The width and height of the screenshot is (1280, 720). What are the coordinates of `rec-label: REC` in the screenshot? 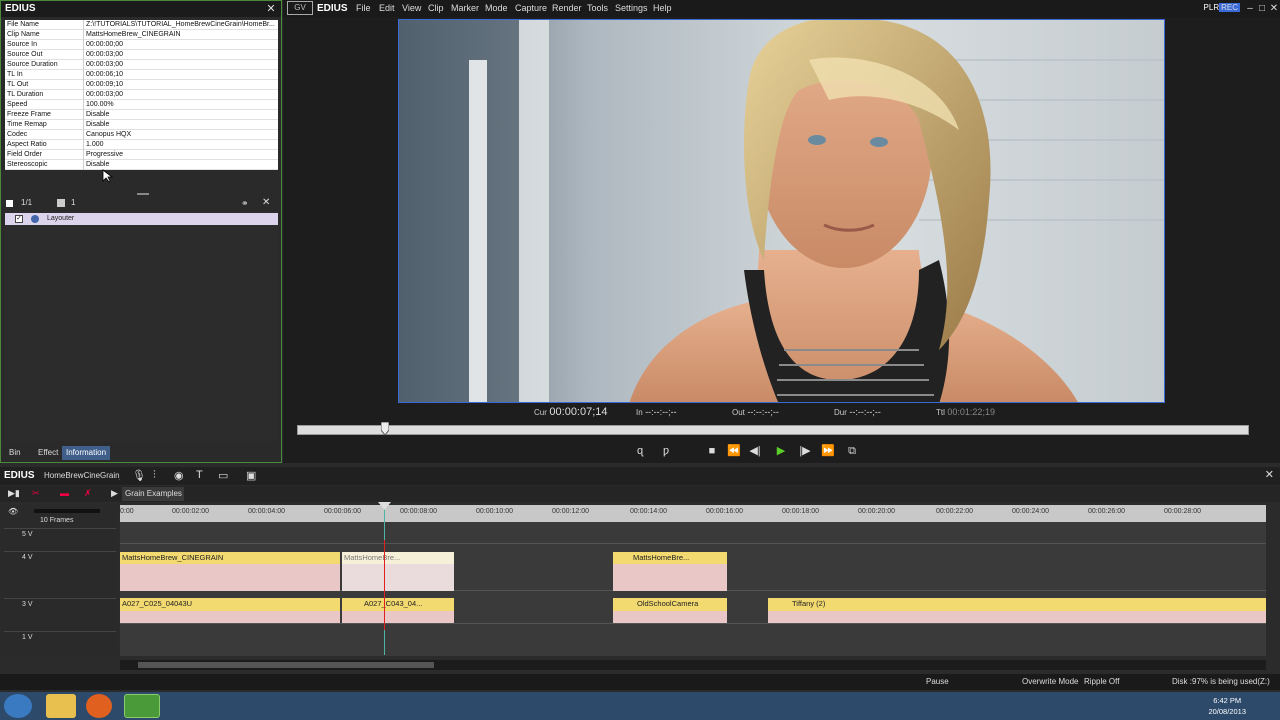 It's located at (1229, 7).